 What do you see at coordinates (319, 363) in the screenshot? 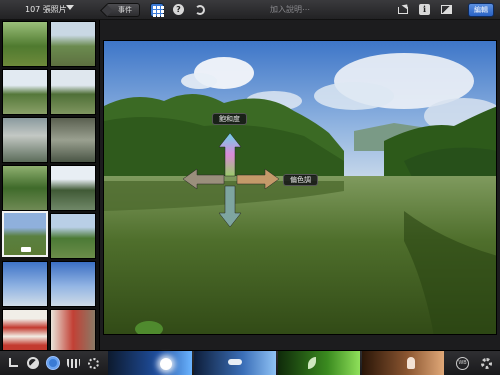
I see `foliage-swatch` at bounding box center [319, 363].